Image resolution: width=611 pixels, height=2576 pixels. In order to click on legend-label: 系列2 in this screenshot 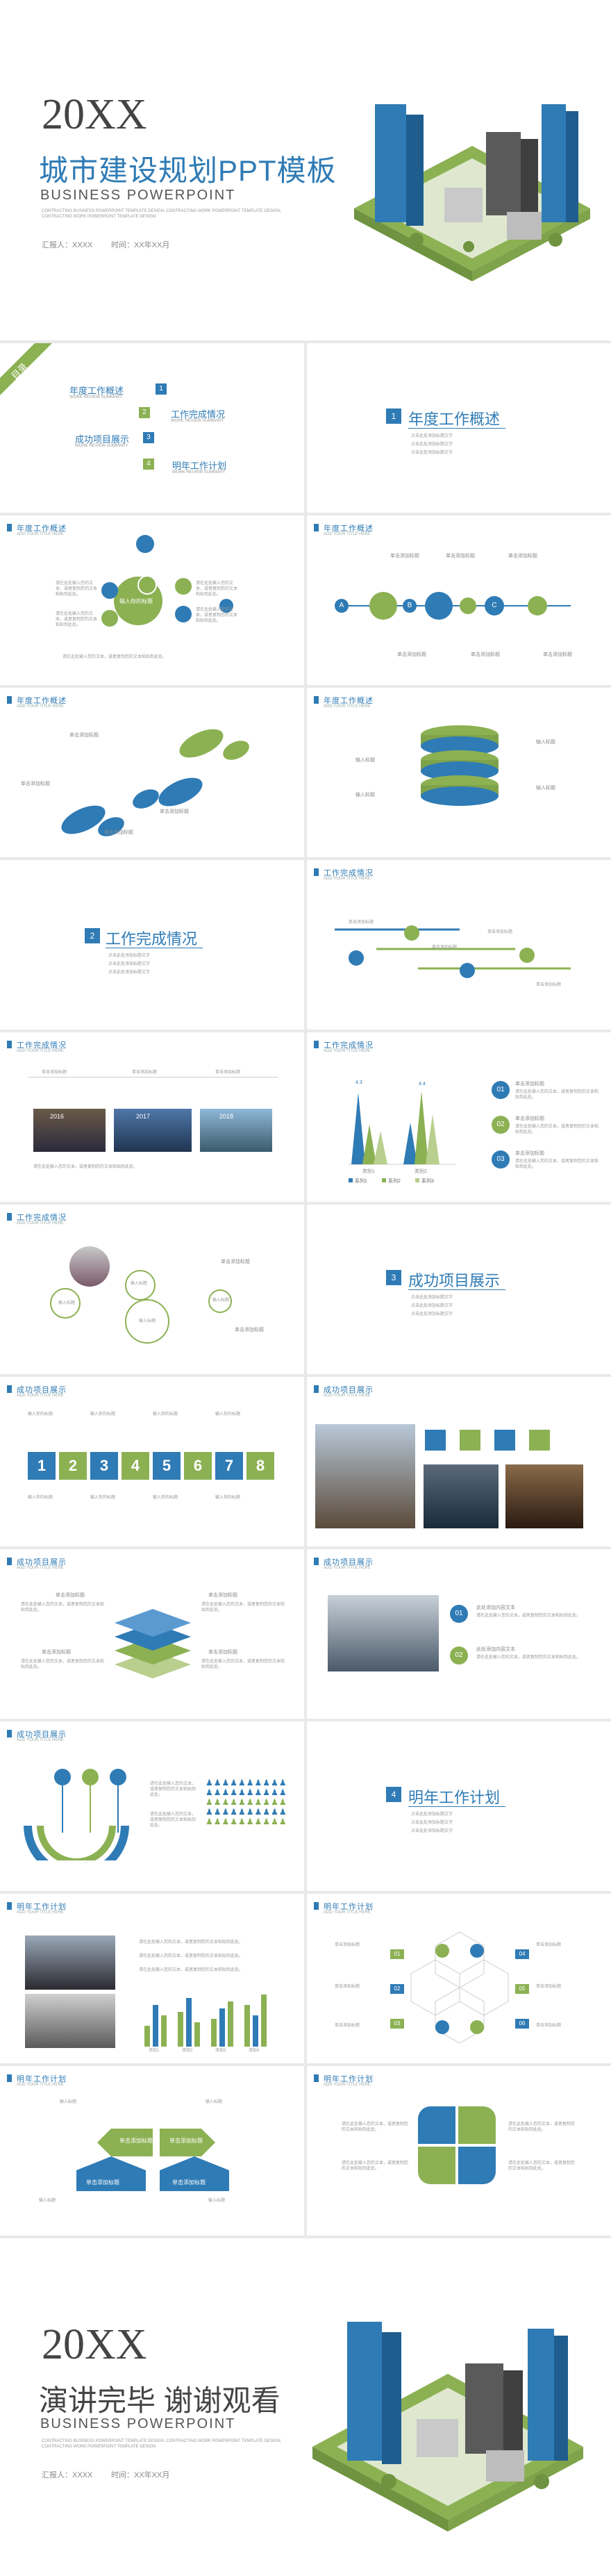, I will do `click(394, 1181)`.